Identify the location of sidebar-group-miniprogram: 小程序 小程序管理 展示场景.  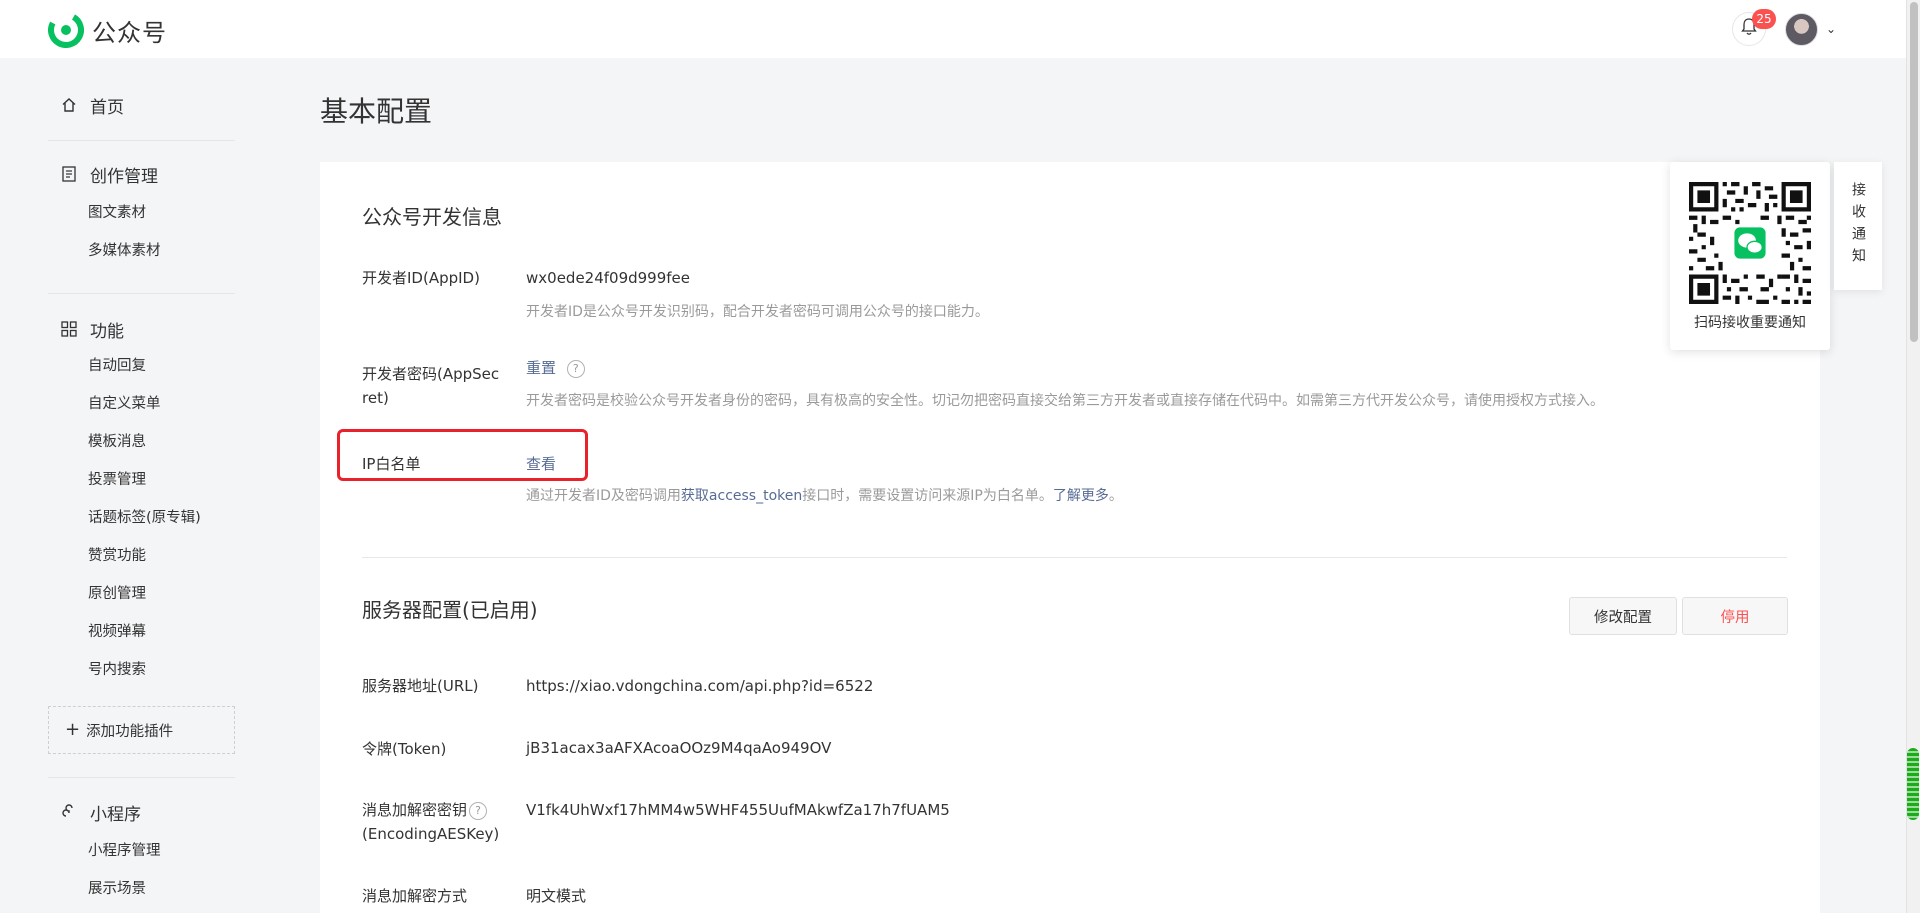
(141, 852).